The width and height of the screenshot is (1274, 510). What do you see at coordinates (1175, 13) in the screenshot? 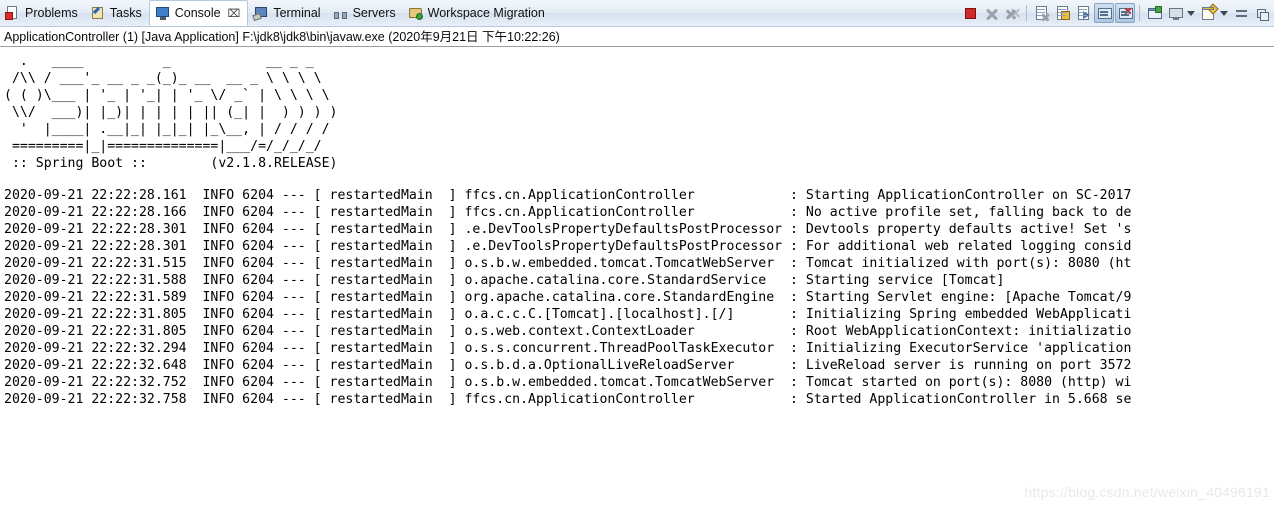
I see `display-selected-console-button` at bounding box center [1175, 13].